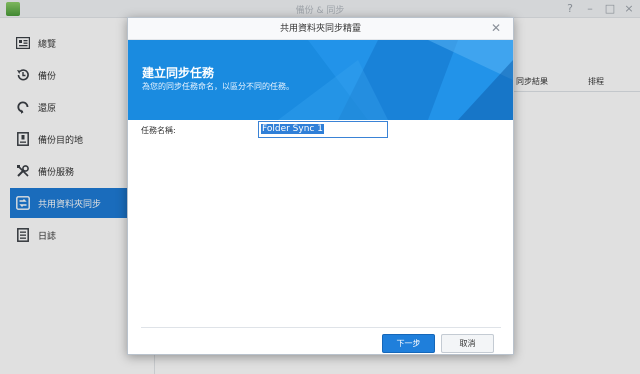 This screenshot has width=640, height=374. I want to click on next-button: 下一步, so click(408, 343).